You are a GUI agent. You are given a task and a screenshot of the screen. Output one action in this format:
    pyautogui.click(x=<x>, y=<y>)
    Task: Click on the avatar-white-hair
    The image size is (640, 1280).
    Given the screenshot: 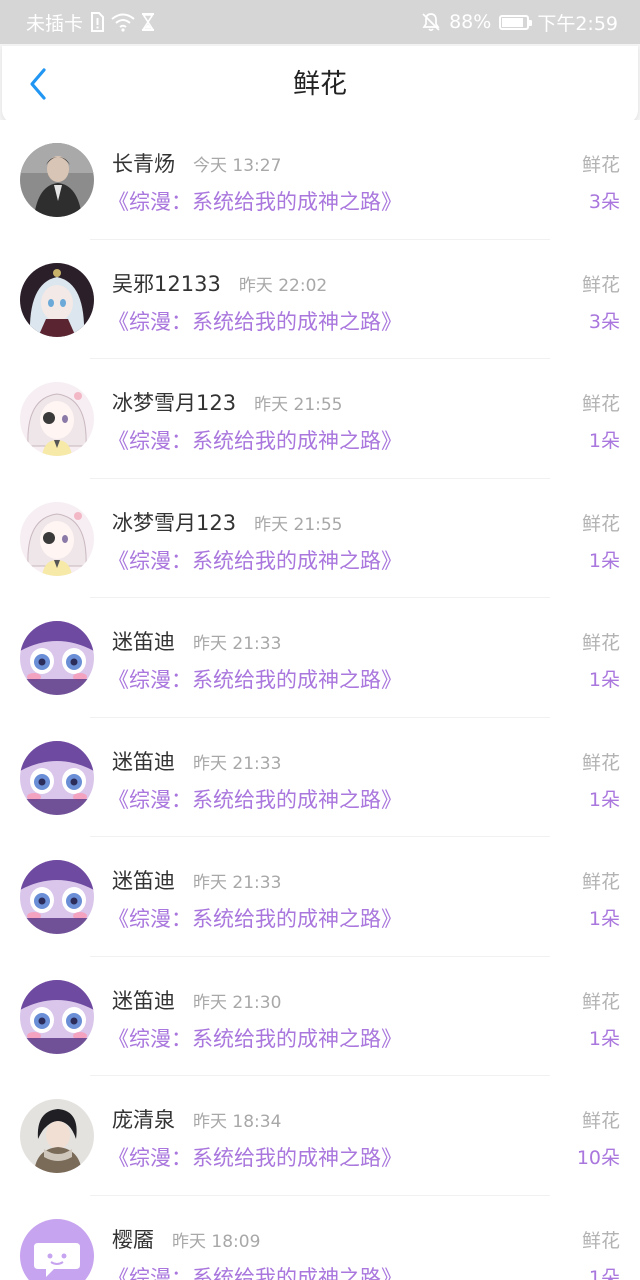 What is the action you would take?
    pyautogui.click(x=57, y=299)
    